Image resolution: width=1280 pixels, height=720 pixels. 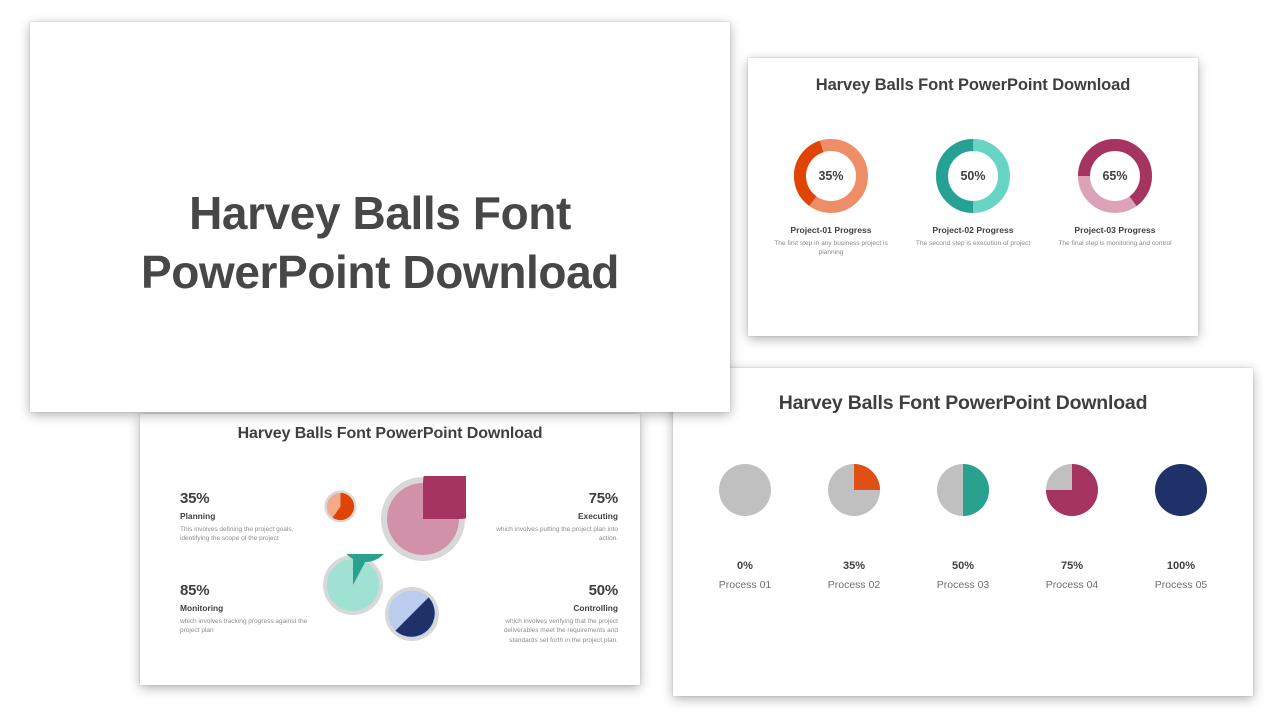 I want to click on phase-pie-controlling, so click(x=412, y=614).